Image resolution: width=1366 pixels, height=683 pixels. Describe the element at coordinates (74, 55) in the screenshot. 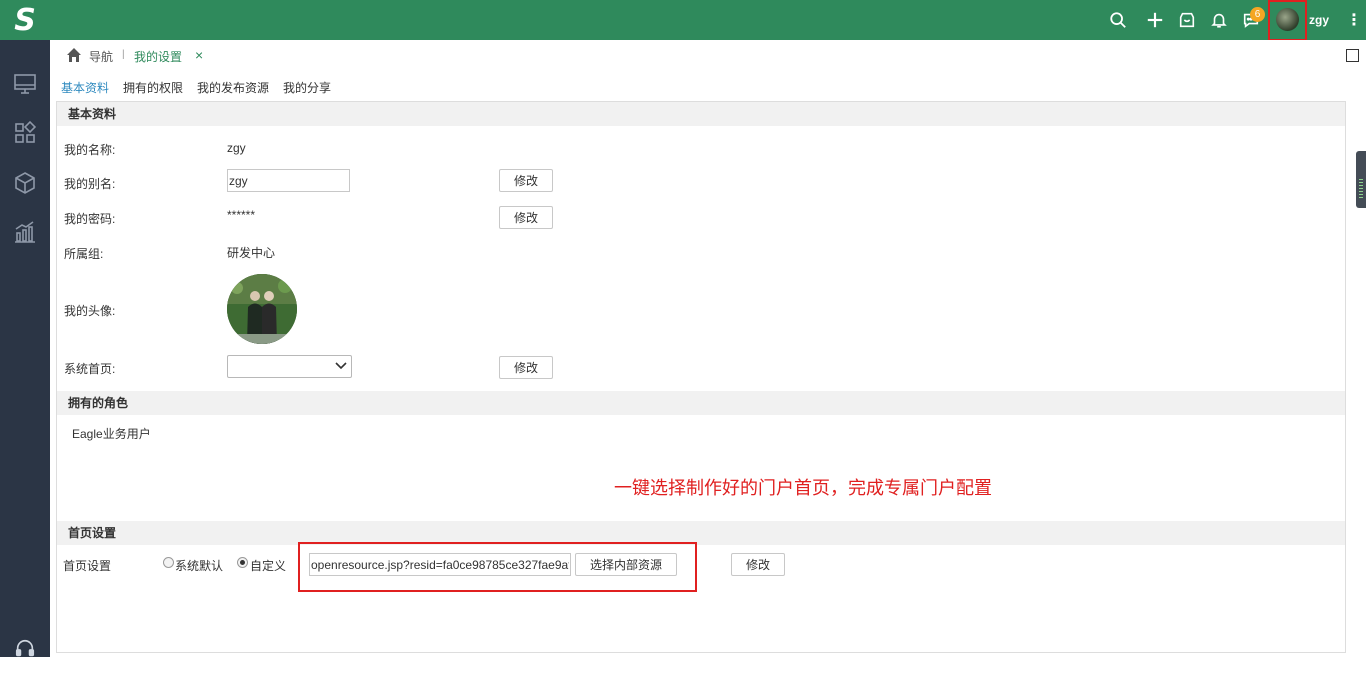

I see `home-icon` at that location.